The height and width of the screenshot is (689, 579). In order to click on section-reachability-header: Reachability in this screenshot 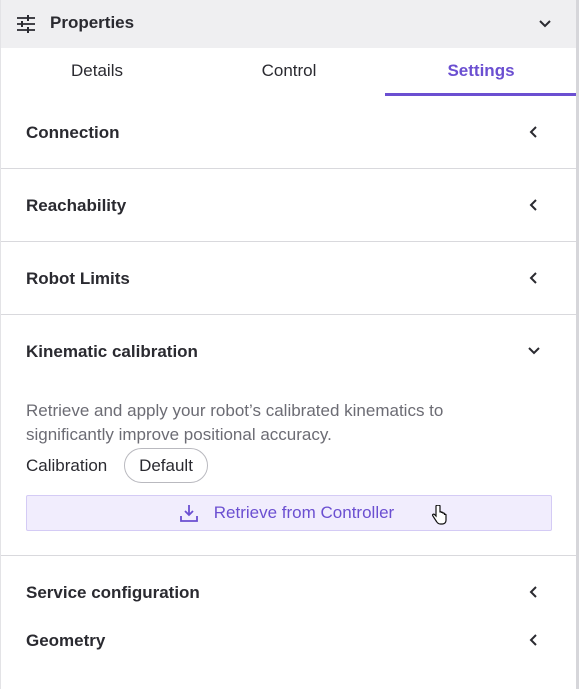, I will do `click(289, 205)`.